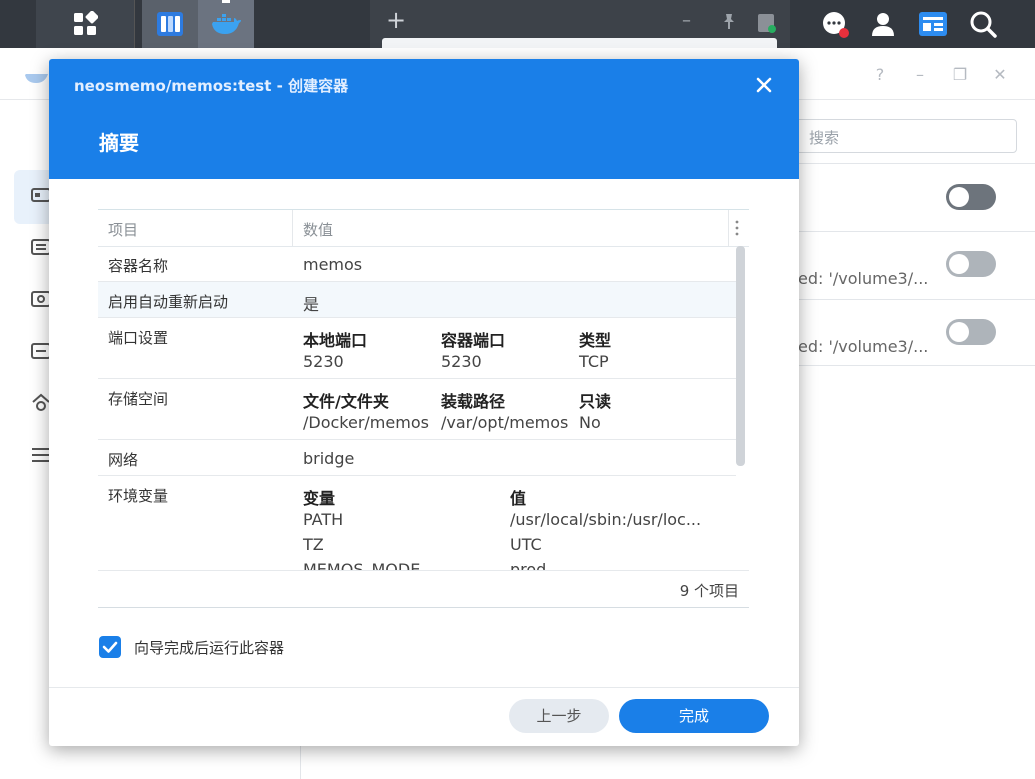 The image size is (1035, 779). What do you see at coordinates (594, 361) in the screenshot?
I see `port-type-value: TCP` at bounding box center [594, 361].